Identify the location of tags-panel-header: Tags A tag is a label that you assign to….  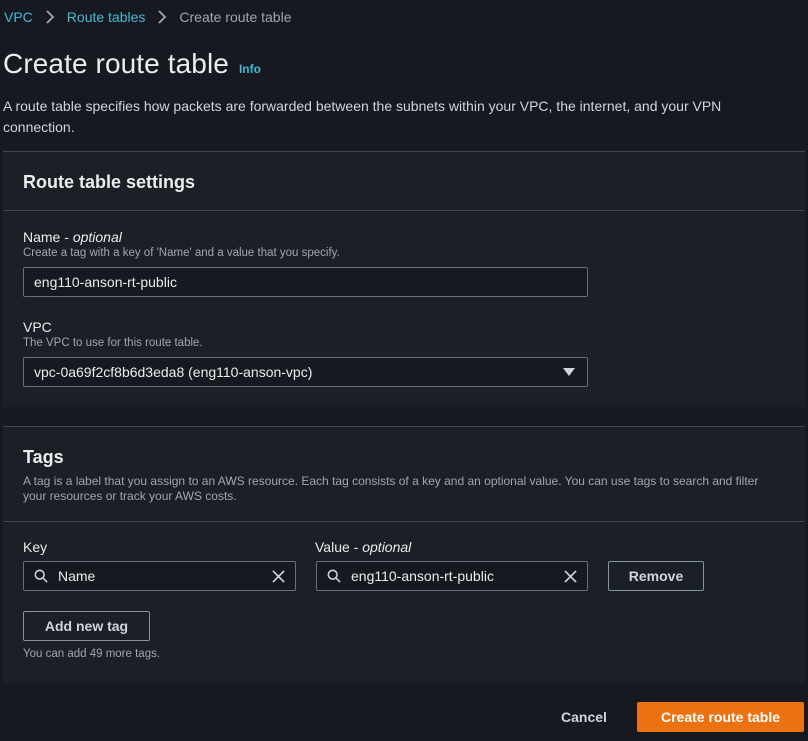
(404, 474).